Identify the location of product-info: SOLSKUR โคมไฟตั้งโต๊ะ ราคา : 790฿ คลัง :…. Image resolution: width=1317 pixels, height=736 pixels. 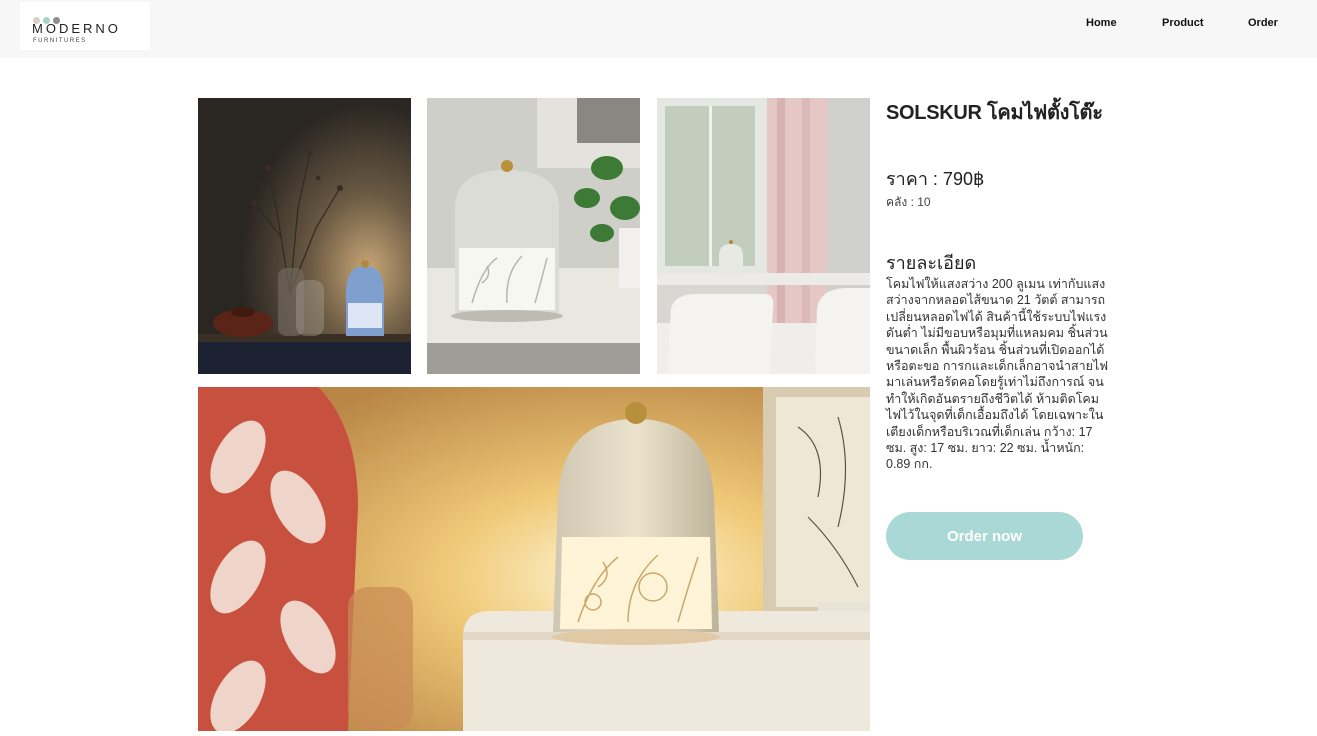
(1006, 283).